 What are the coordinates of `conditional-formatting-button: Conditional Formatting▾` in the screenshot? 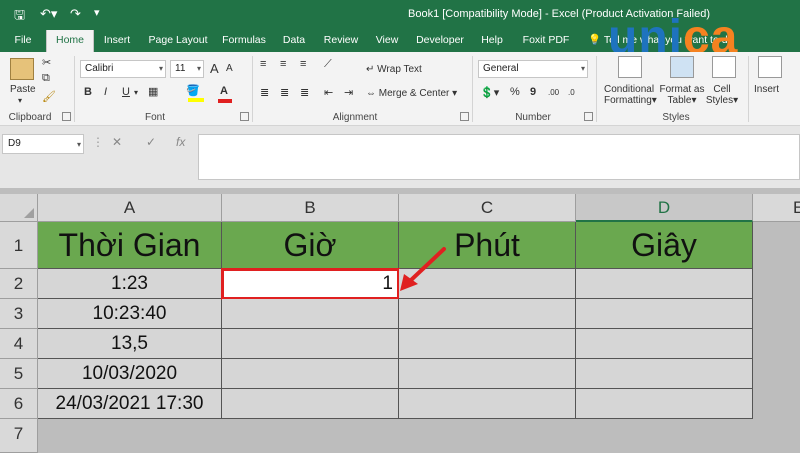 It's located at (630, 95).